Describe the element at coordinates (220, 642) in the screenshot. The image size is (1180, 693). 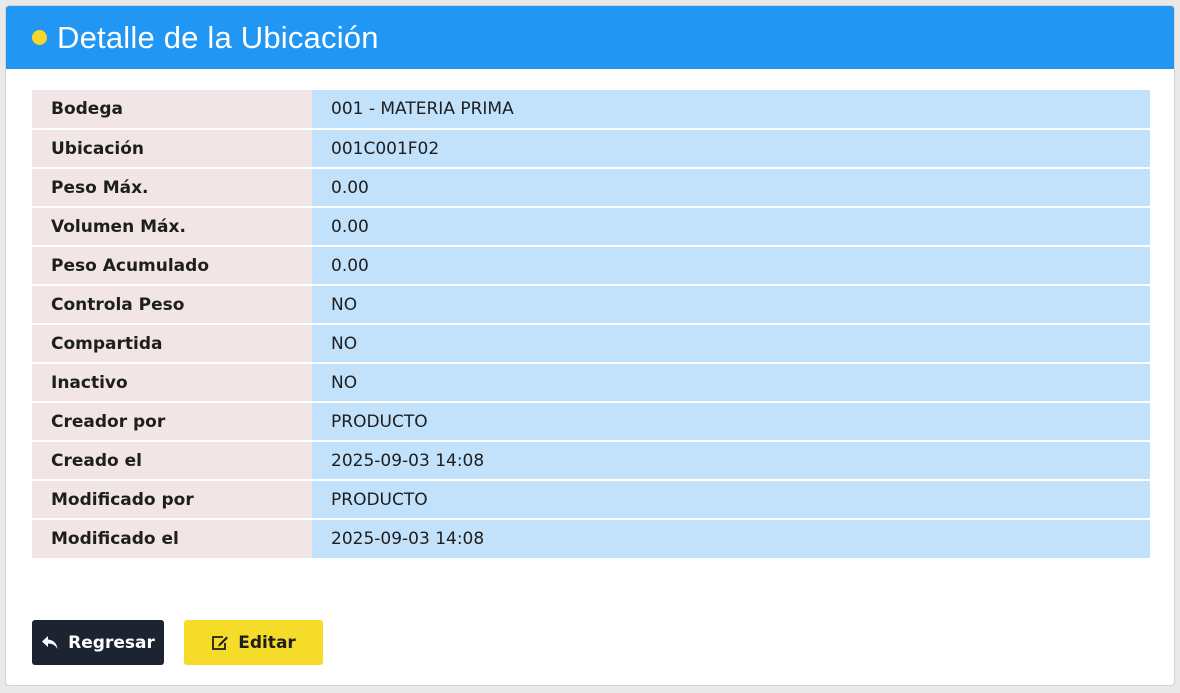
I see `edit-icon` at that location.